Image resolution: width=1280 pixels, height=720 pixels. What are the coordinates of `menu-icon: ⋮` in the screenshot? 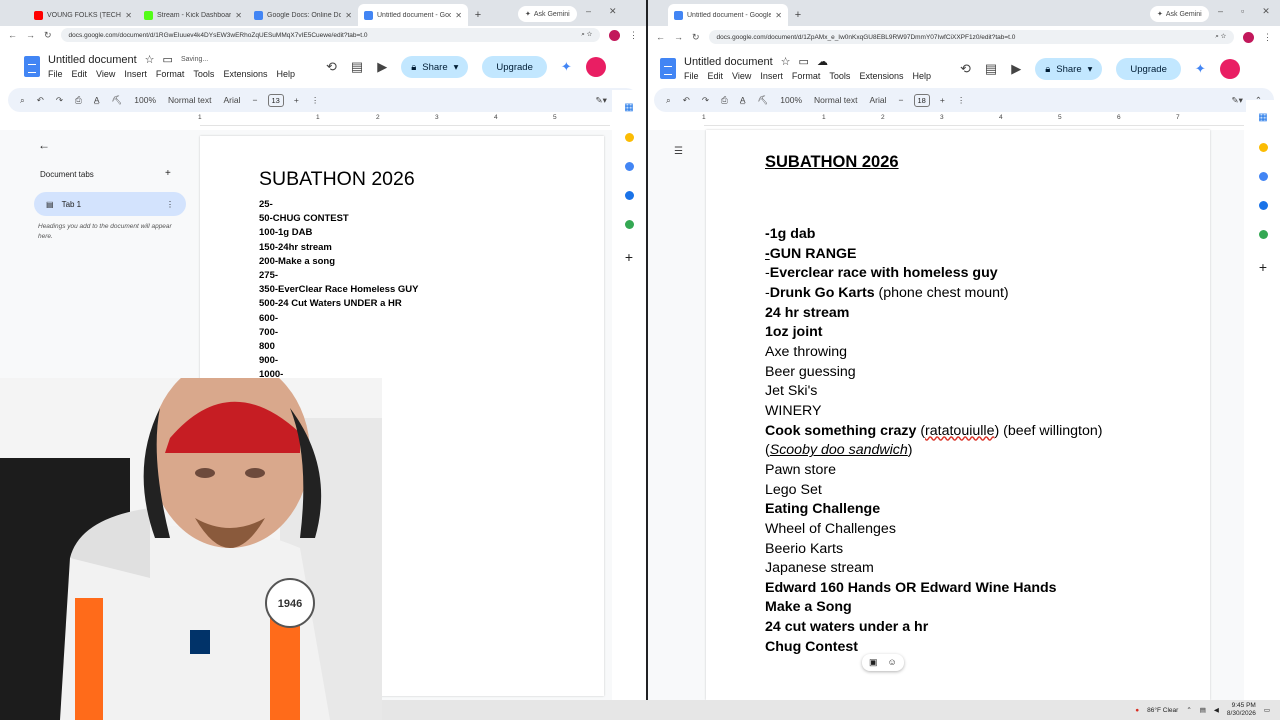 It's located at (633, 35).